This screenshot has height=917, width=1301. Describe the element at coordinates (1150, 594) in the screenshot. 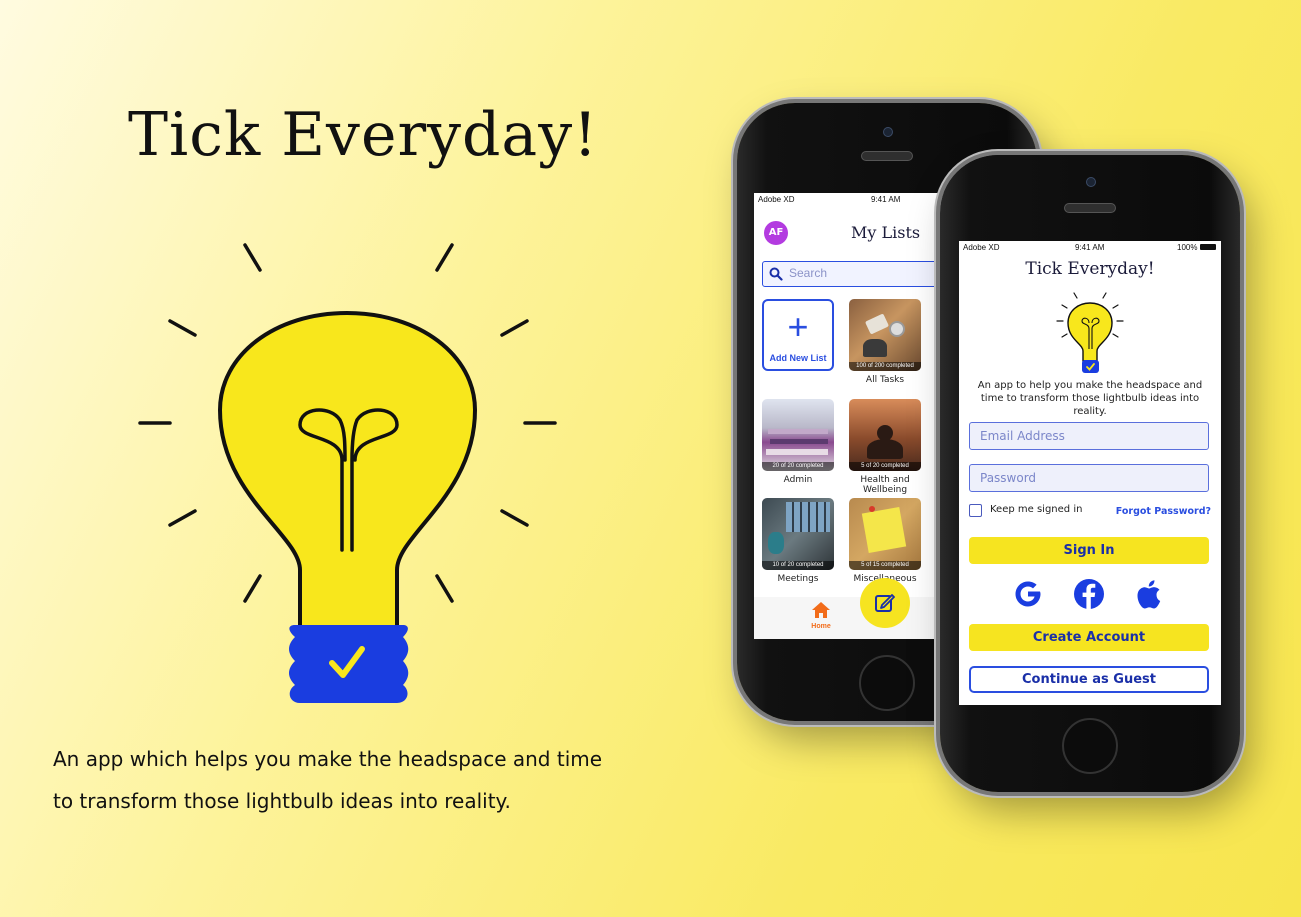

I see `apple-icon` at that location.